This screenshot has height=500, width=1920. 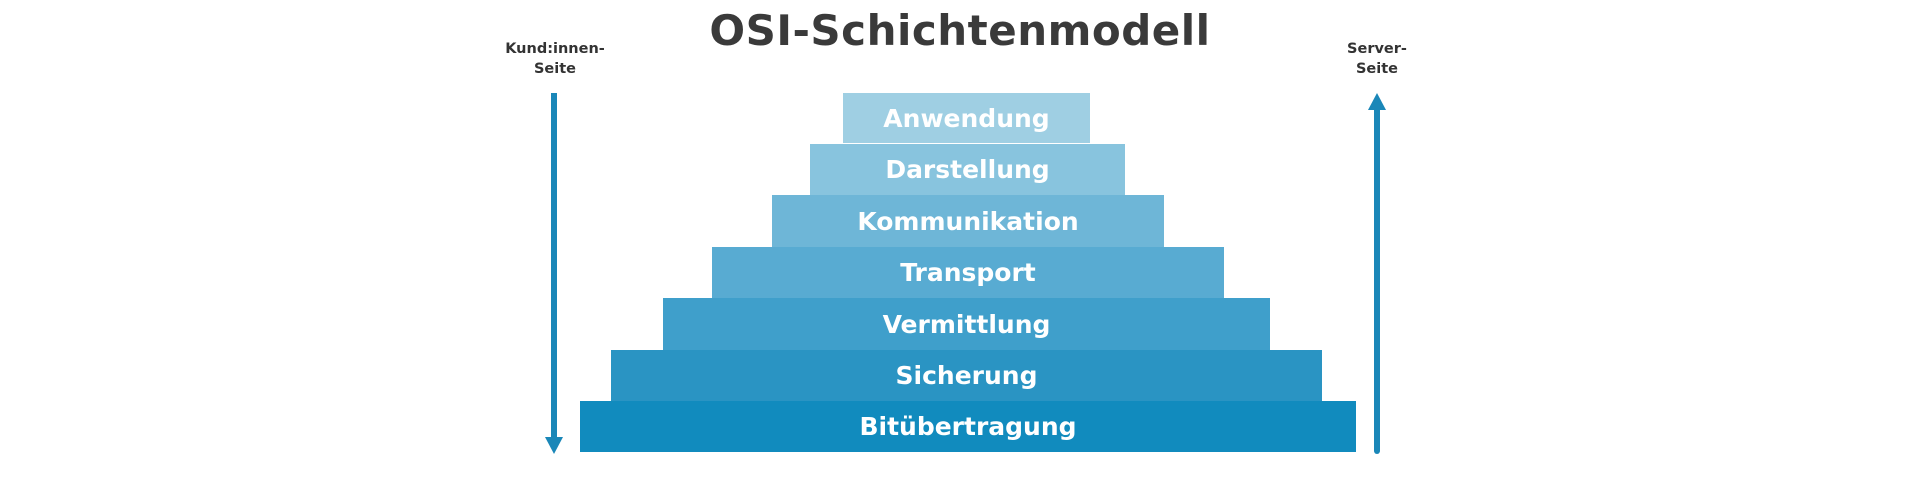 I want to click on layer-network: Vermittlung, so click(x=966, y=324).